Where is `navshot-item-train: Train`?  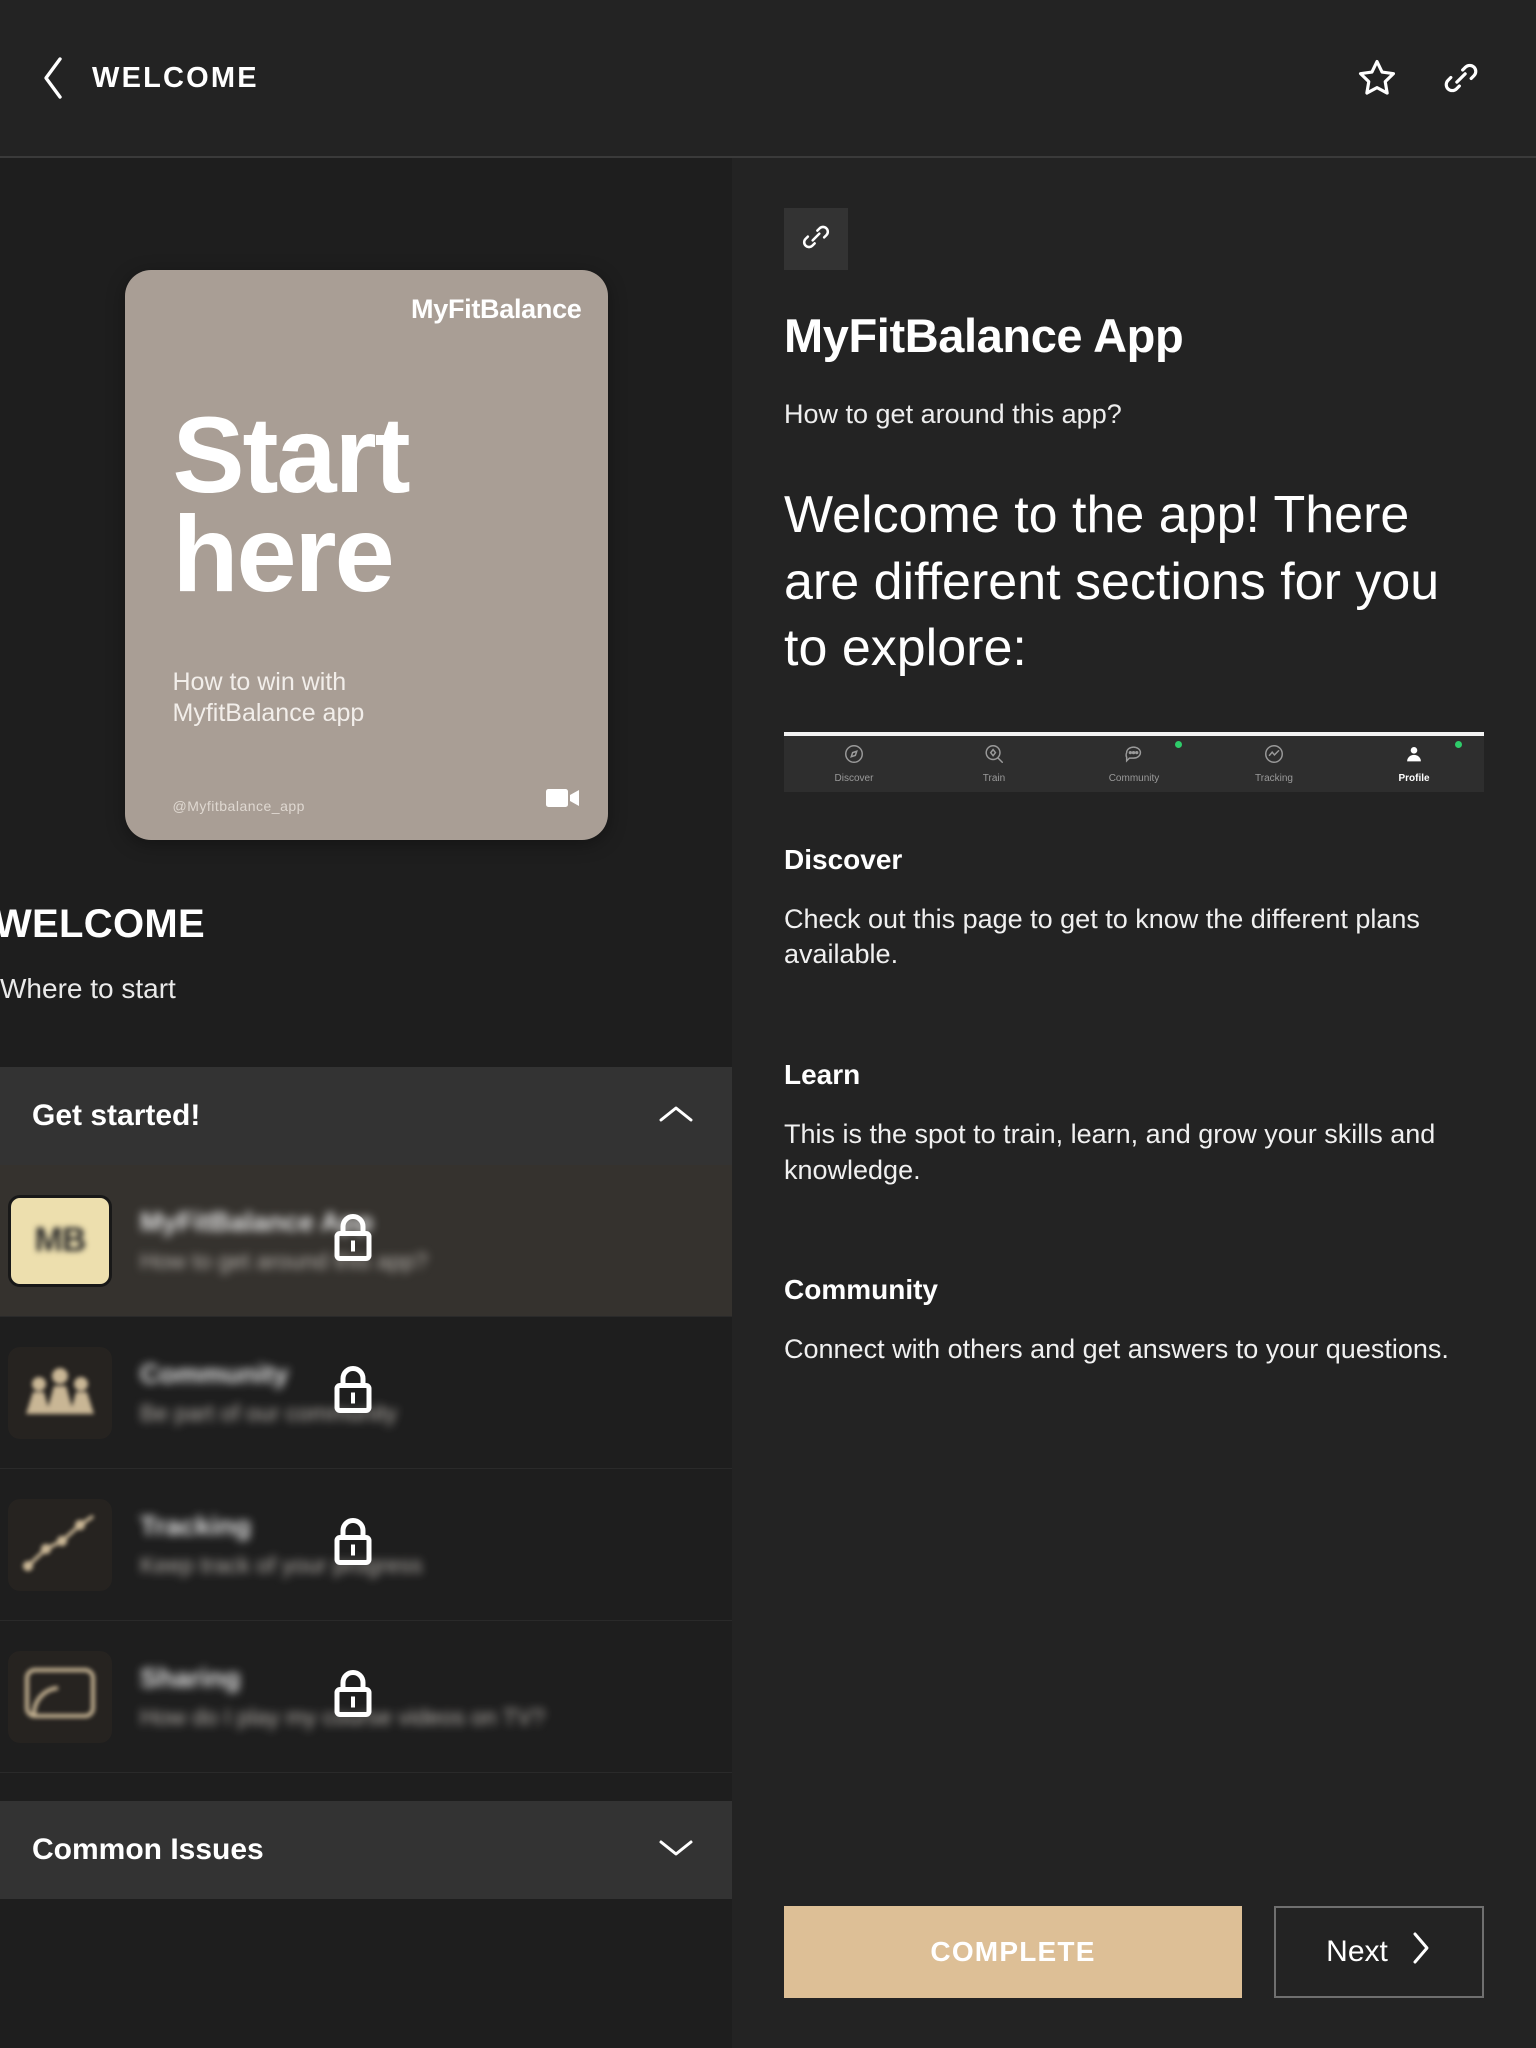
navshot-item-train: Train is located at coordinates (994, 763).